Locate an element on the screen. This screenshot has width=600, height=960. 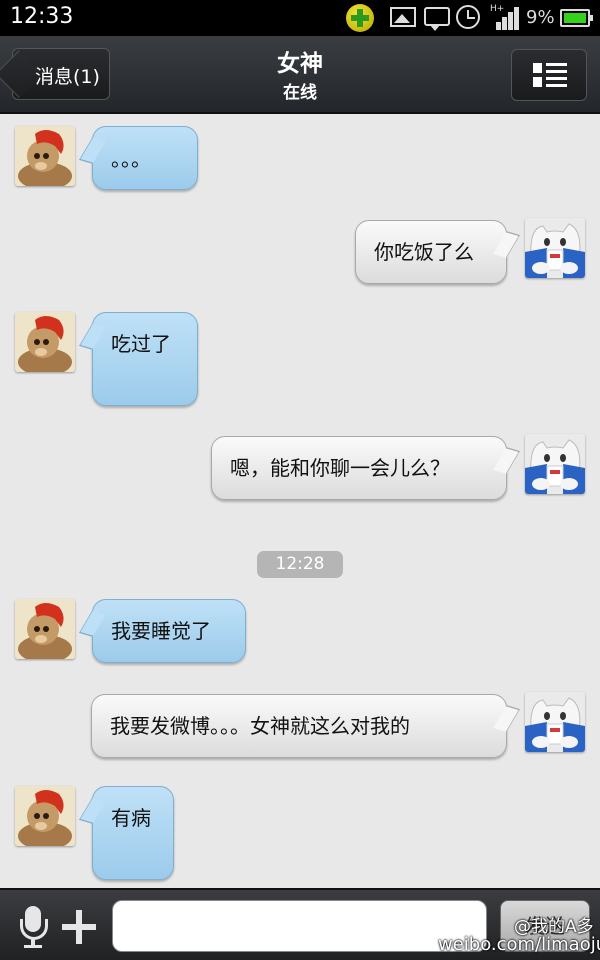
message-row: 有病 is located at coordinates (300, 836).